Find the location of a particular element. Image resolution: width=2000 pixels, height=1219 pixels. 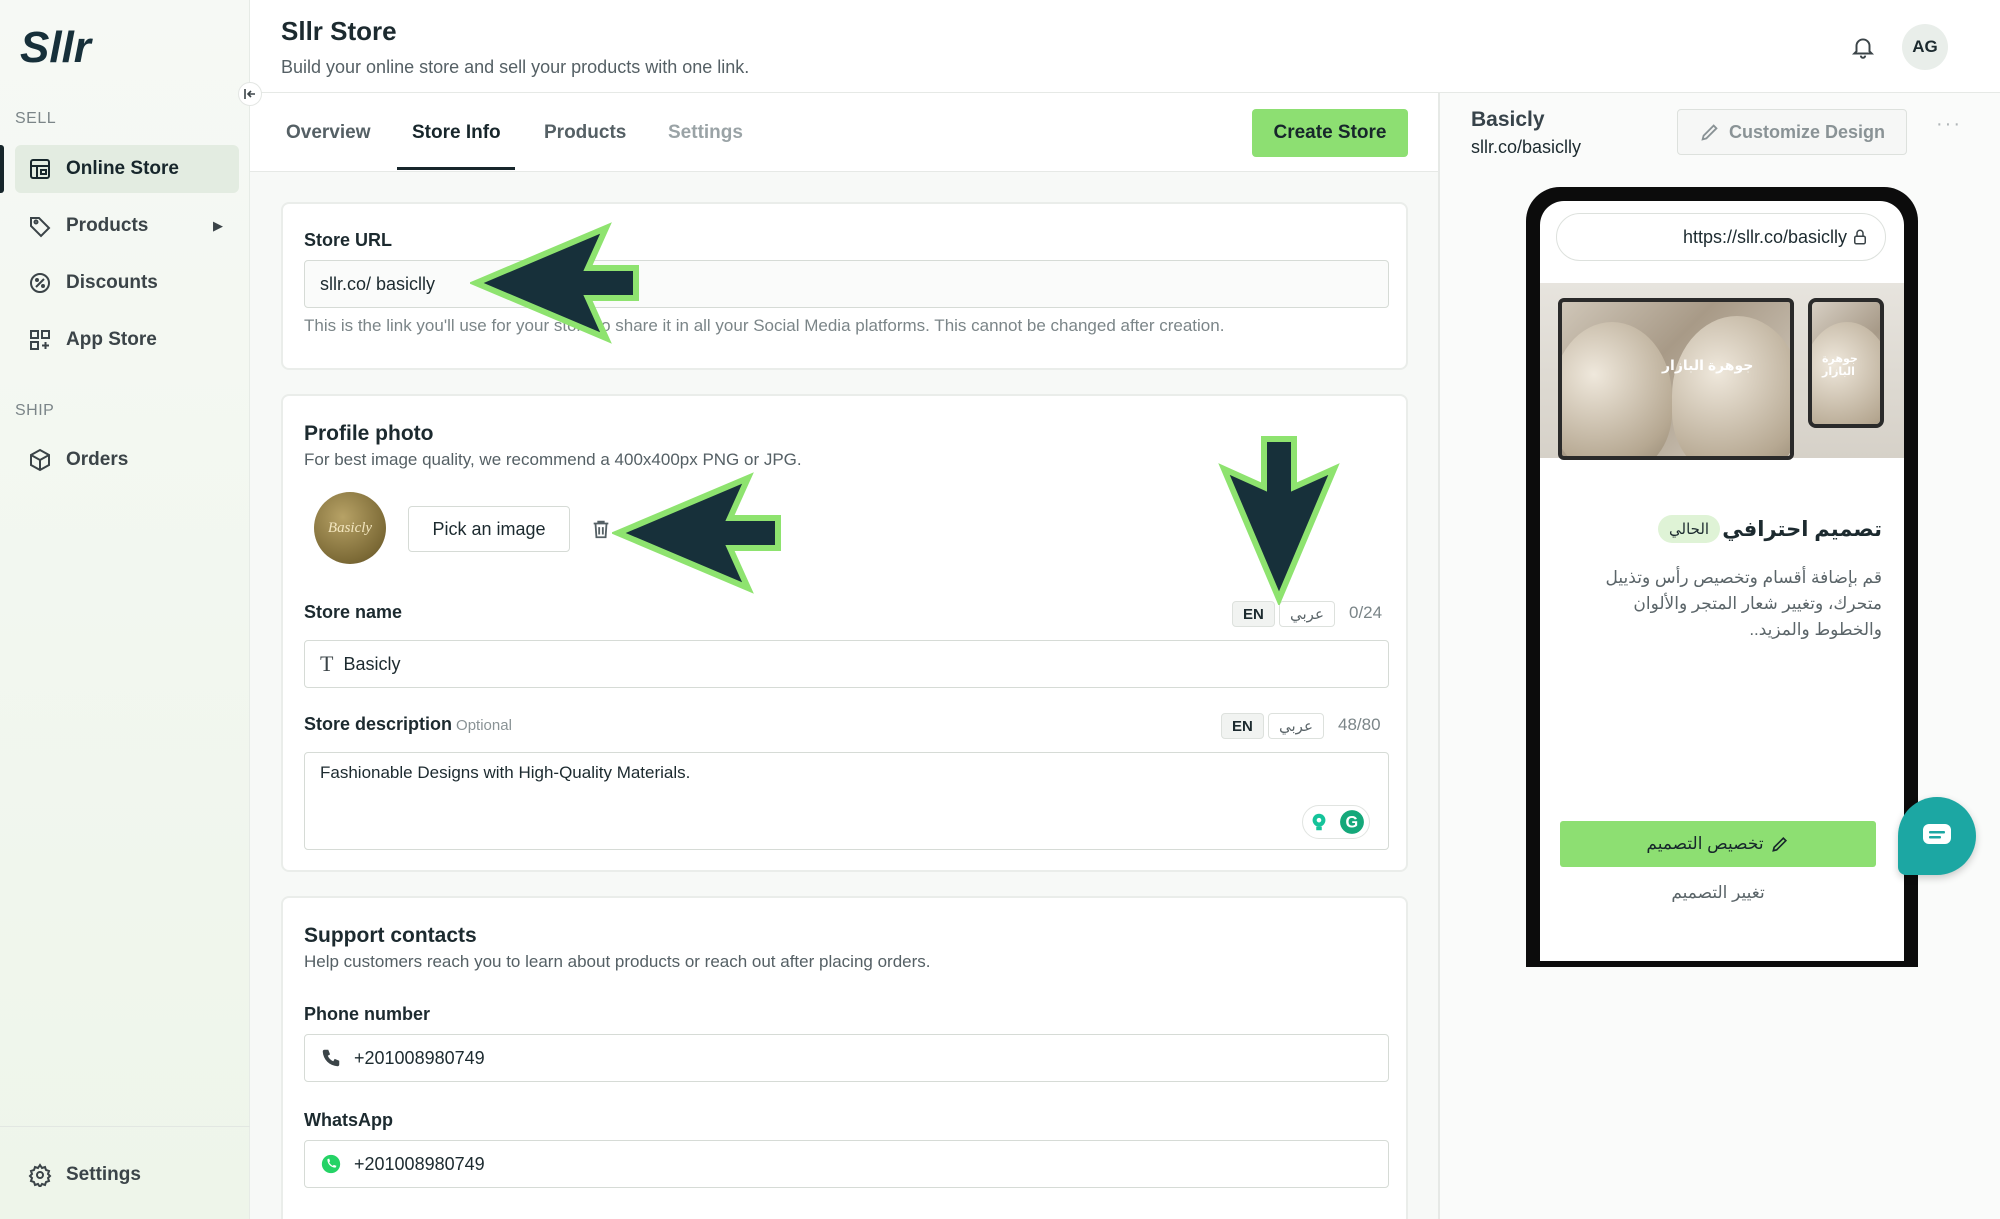

whatsapp-label: WhatsApp is located at coordinates (348, 1120).